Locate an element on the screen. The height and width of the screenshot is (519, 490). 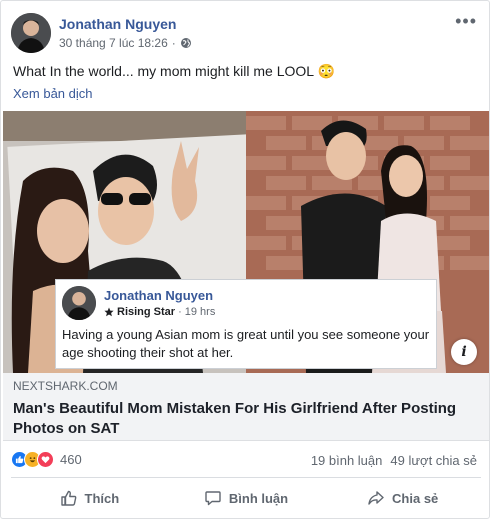
info-icon: i is located at coordinates (464, 352).